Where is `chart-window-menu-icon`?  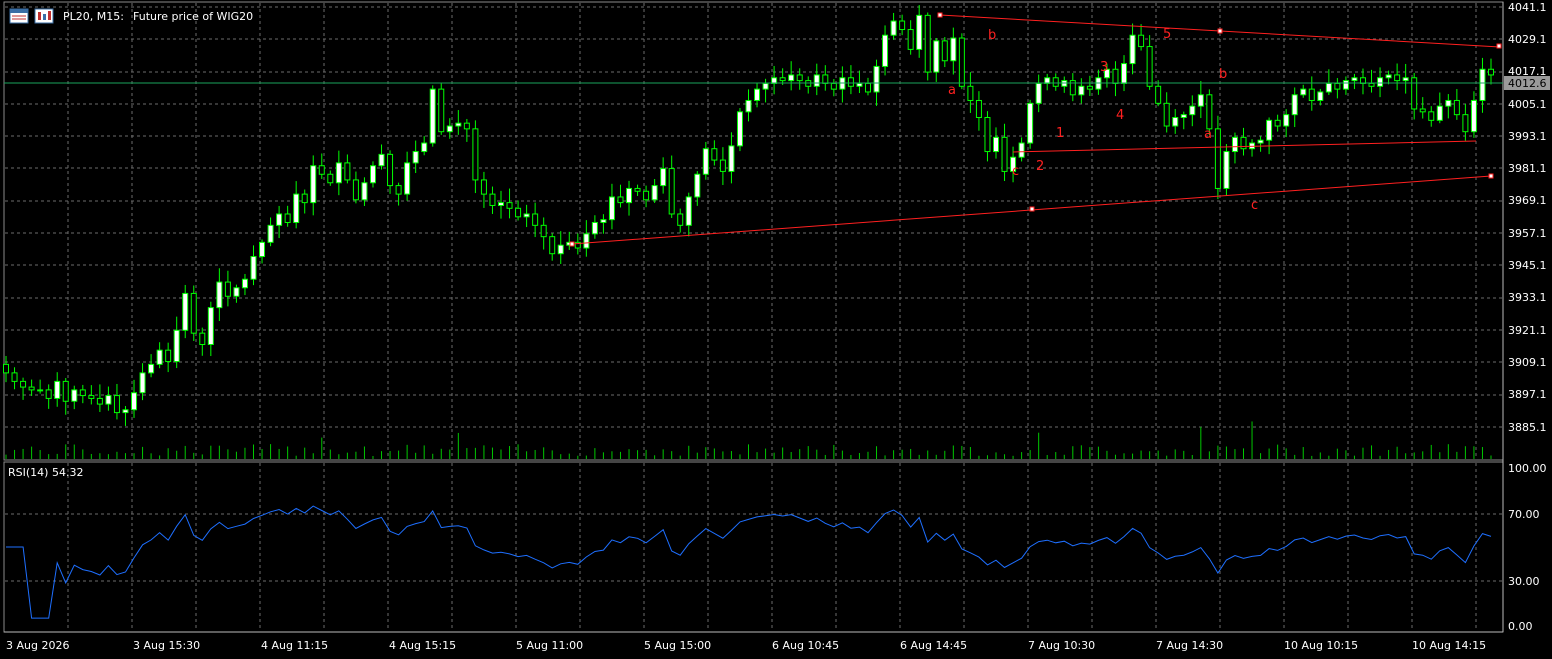 chart-window-menu-icon is located at coordinates (19, 16).